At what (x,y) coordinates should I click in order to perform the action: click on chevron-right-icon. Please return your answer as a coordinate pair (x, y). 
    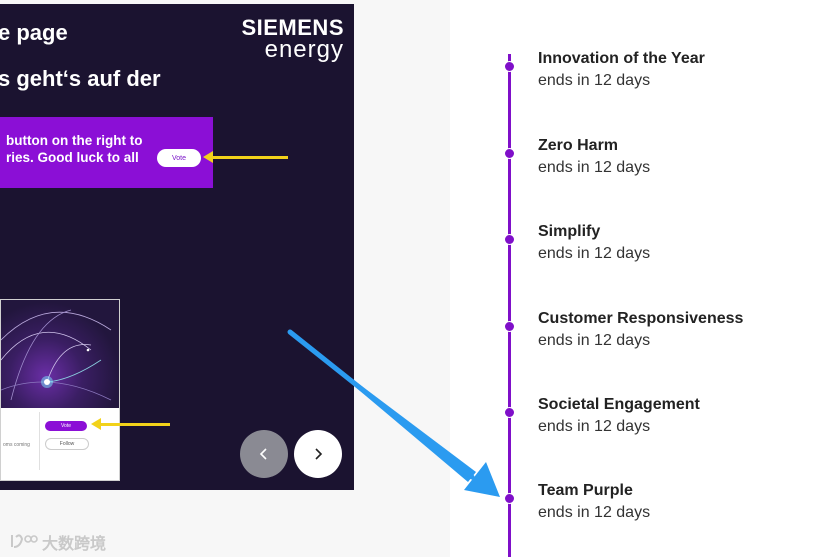
    Looking at the image, I should click on (319, 454).